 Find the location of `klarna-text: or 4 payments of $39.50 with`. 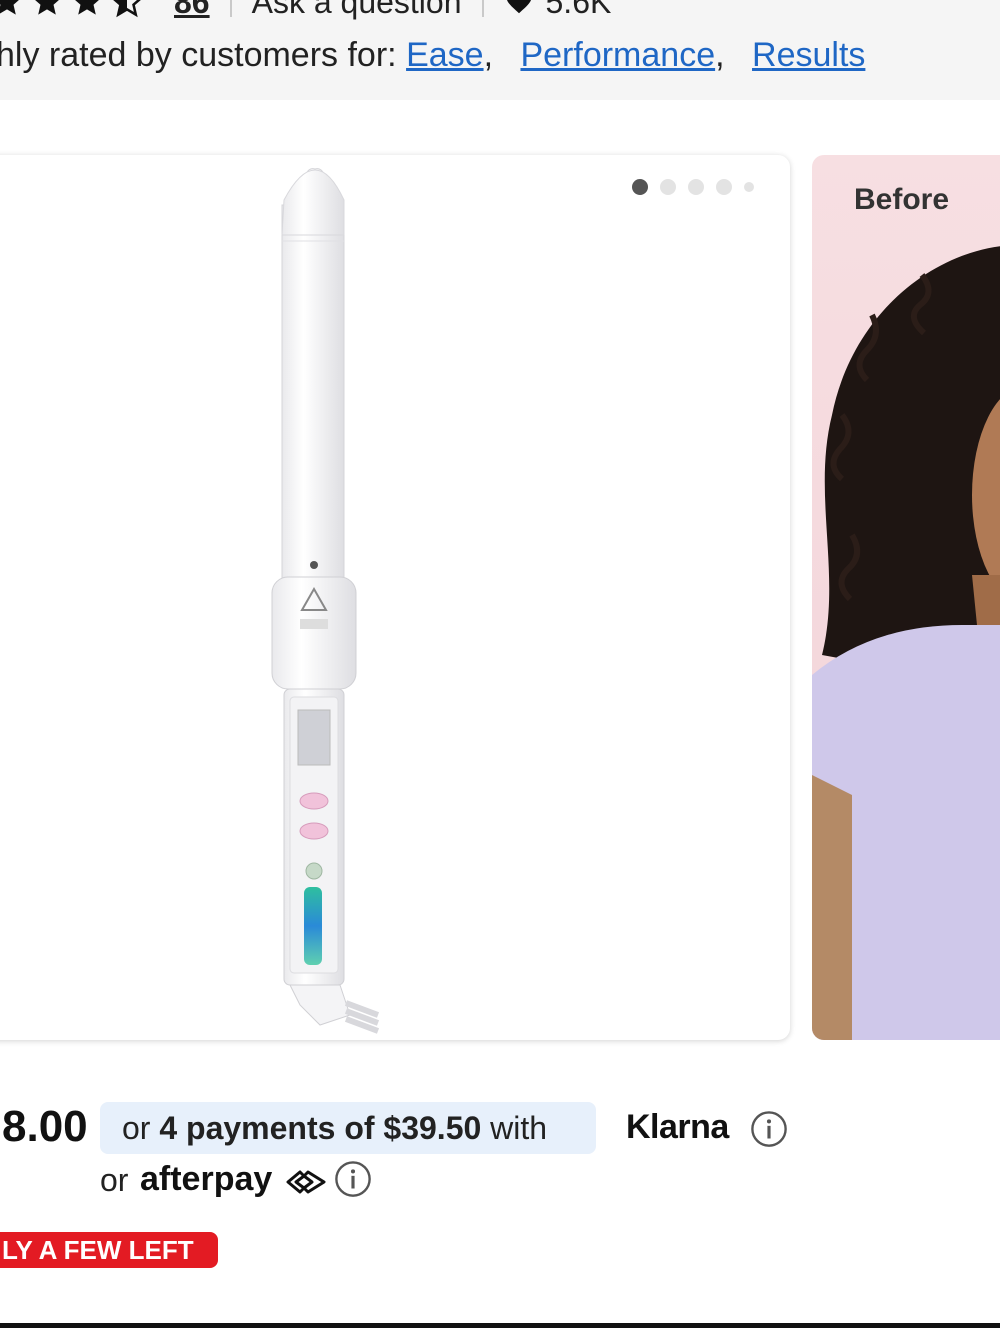

klarna-text: or 4 payments of $39.50 with is located at coordinates (334, 1128).